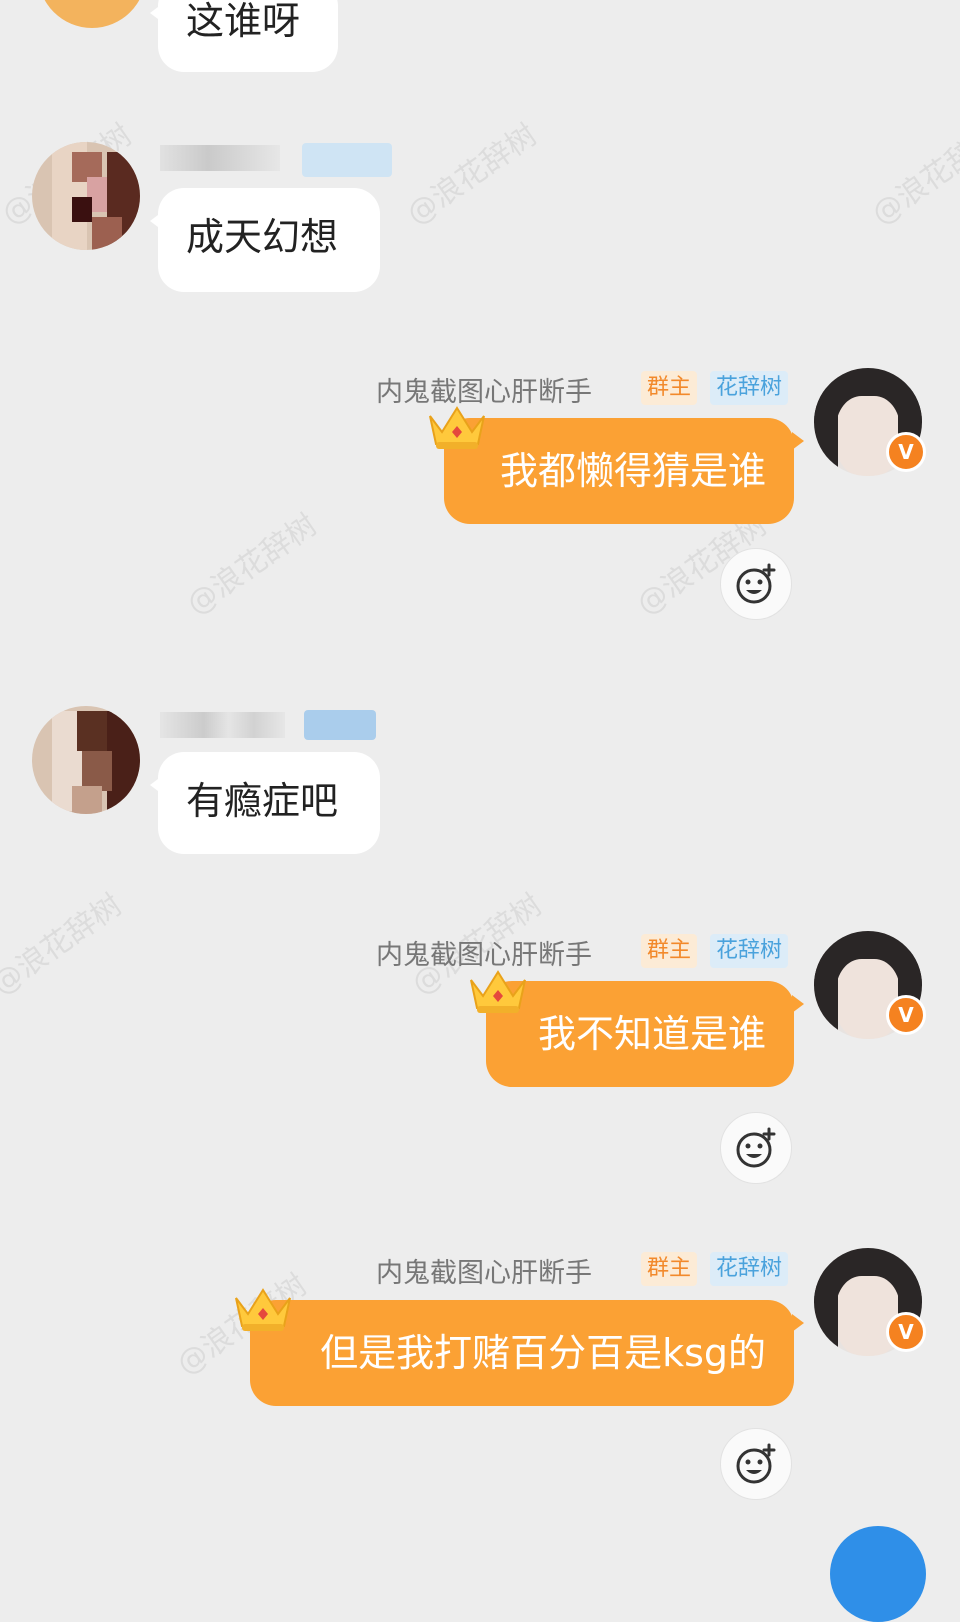 This screenshot has width=960, height=1622. I want to click on sender-name: 内鬼截图心肝断手, so click(484, 1273).